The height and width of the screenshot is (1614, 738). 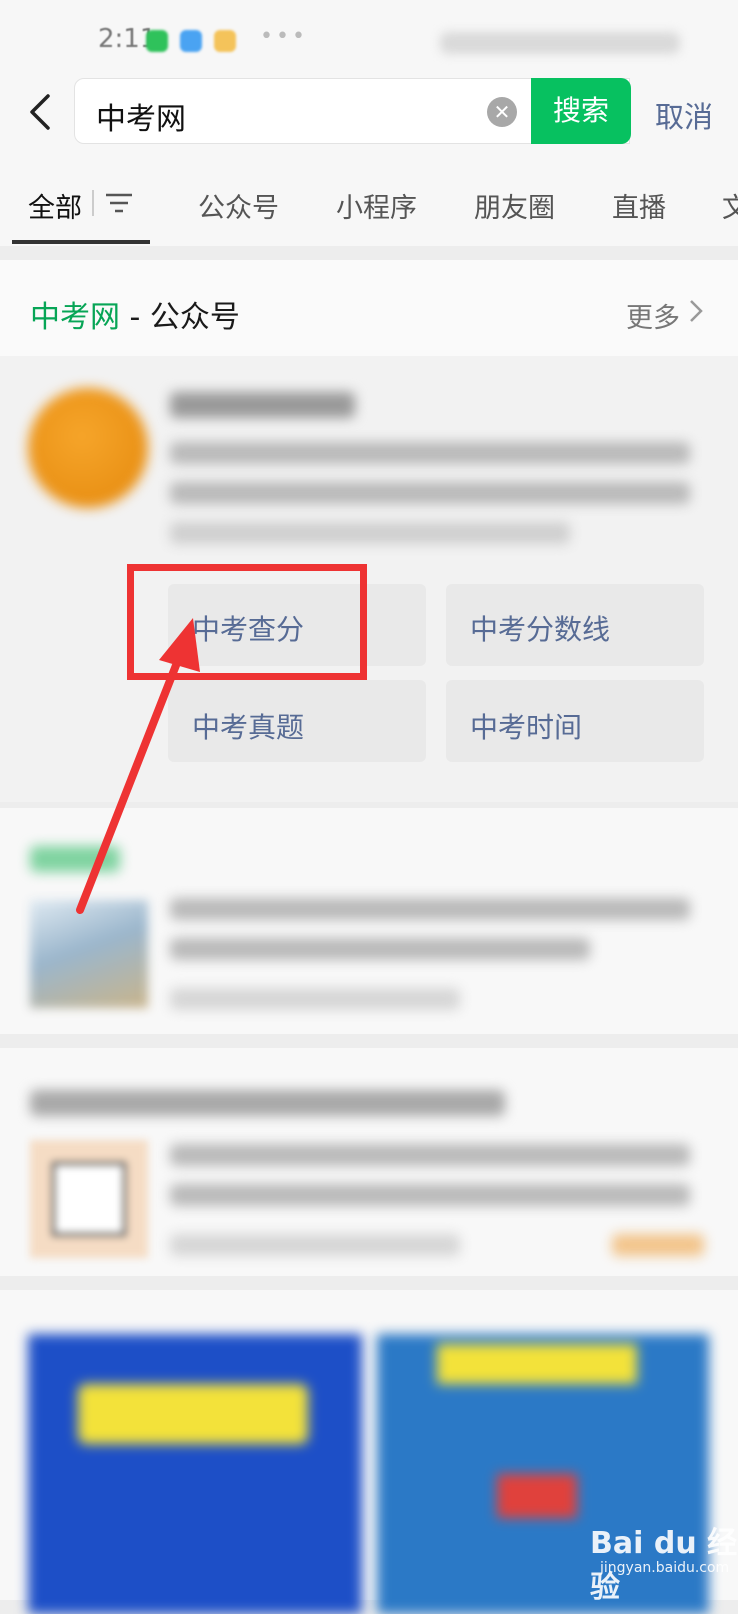 What do you see at coordinates (195, 1474) in the screenshot?
I see `video-poster` at bounding box center [195, 1474].